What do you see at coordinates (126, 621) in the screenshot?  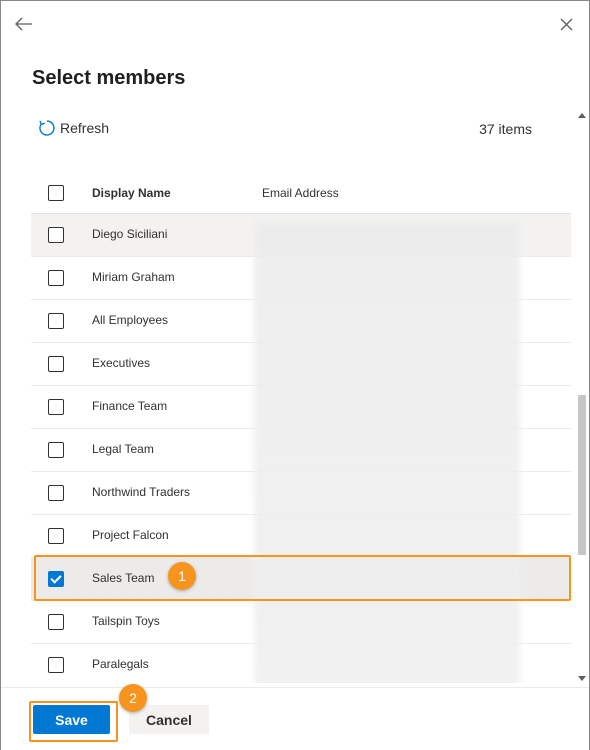 I see `row-display-name: Tailspin Toys` at bounding box center [126, 621].